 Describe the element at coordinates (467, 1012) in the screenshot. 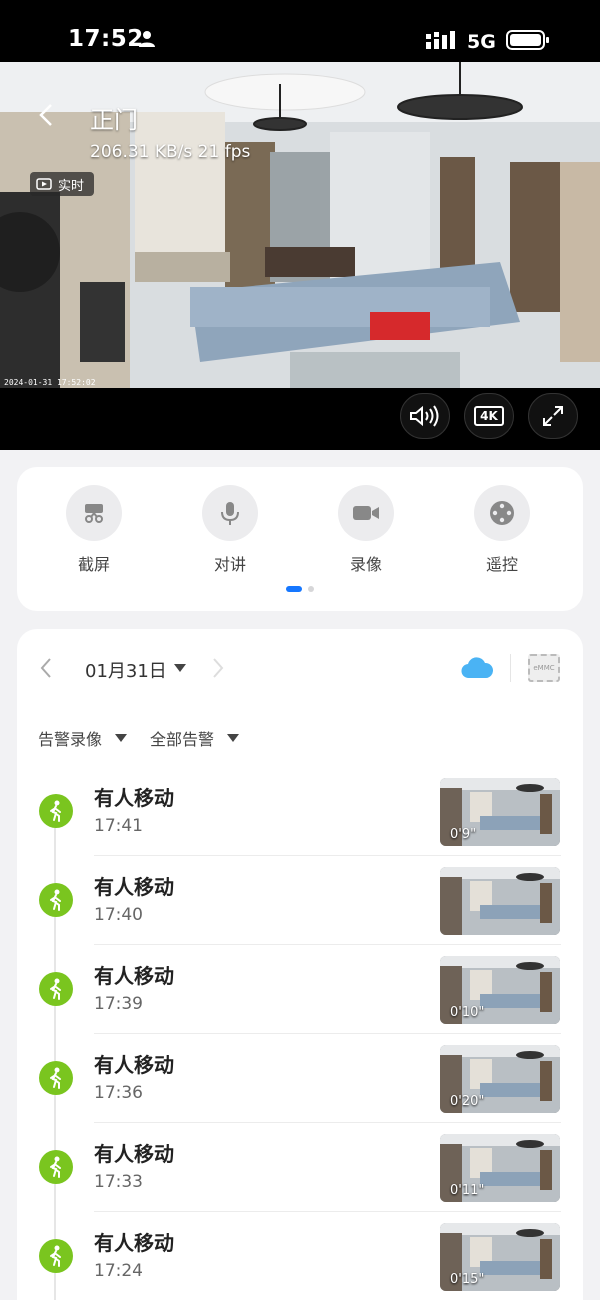

I see `event-duration: 0'10"` at that location.